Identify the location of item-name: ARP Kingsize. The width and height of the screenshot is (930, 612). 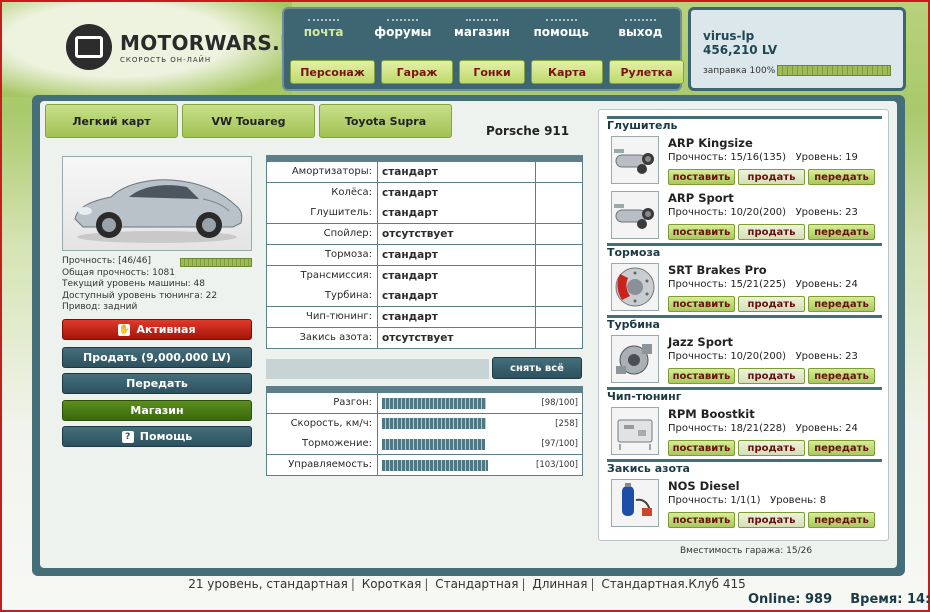
(710, 143).